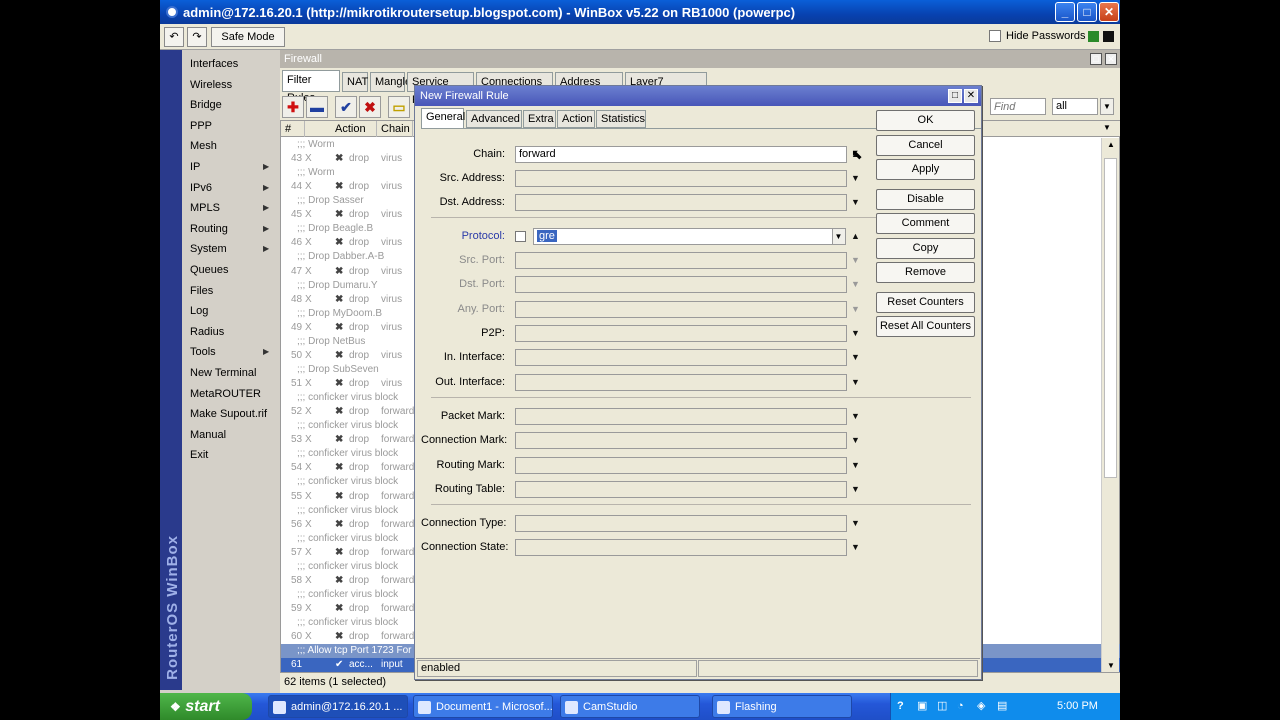 The height and width of the screenshot is (720, 1280). I want to click on in-interface-field, so click(681, 357).